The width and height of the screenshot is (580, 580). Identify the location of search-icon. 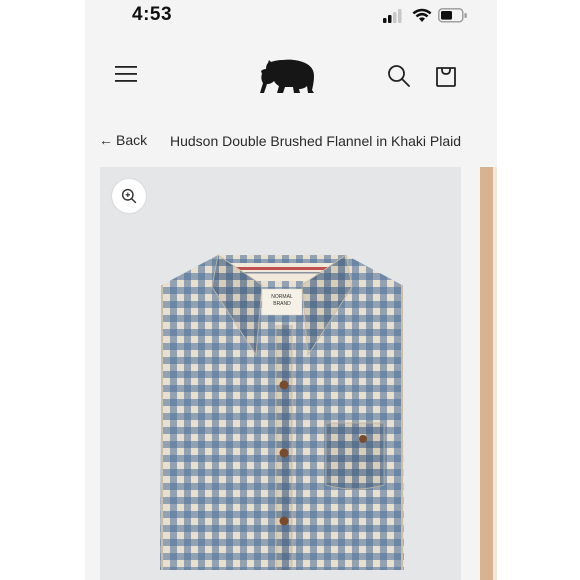
(399, 76).